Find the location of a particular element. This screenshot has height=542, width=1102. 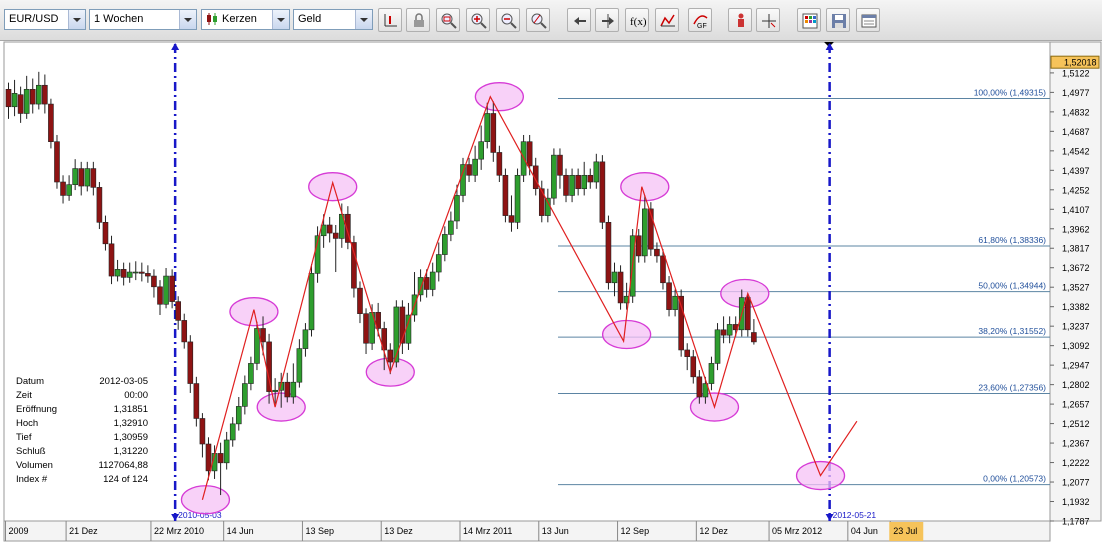

y-tick-label: 1,3962 is located at coordinates (1076, 229).